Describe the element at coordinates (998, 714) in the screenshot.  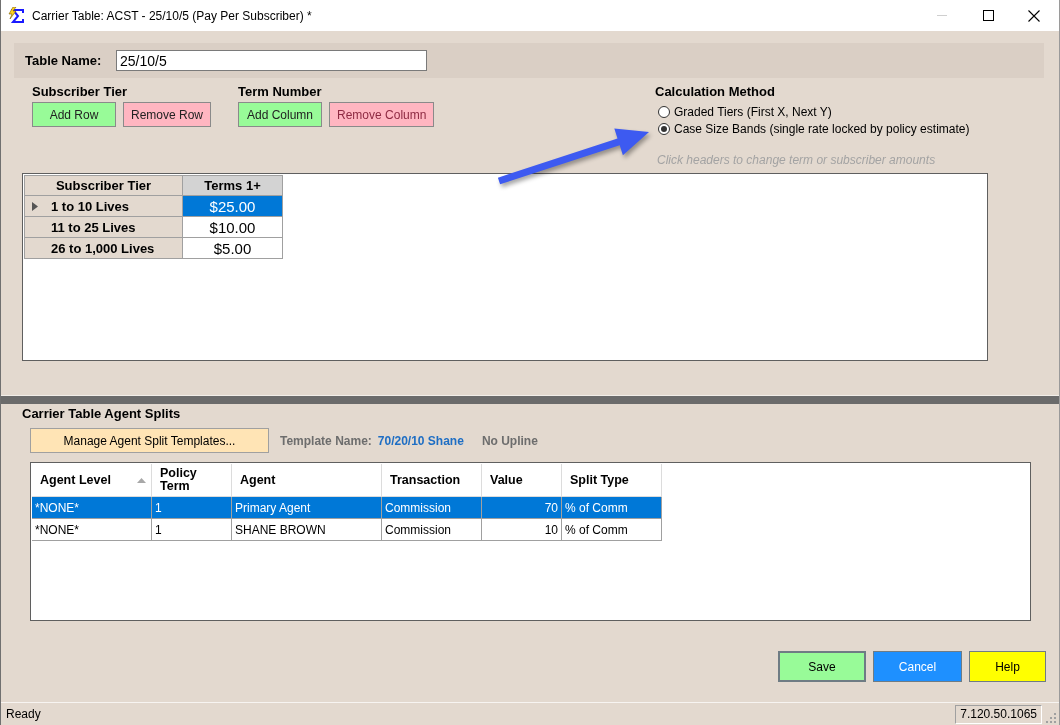
I see `version-label: 7.120.50.1065` at that location.